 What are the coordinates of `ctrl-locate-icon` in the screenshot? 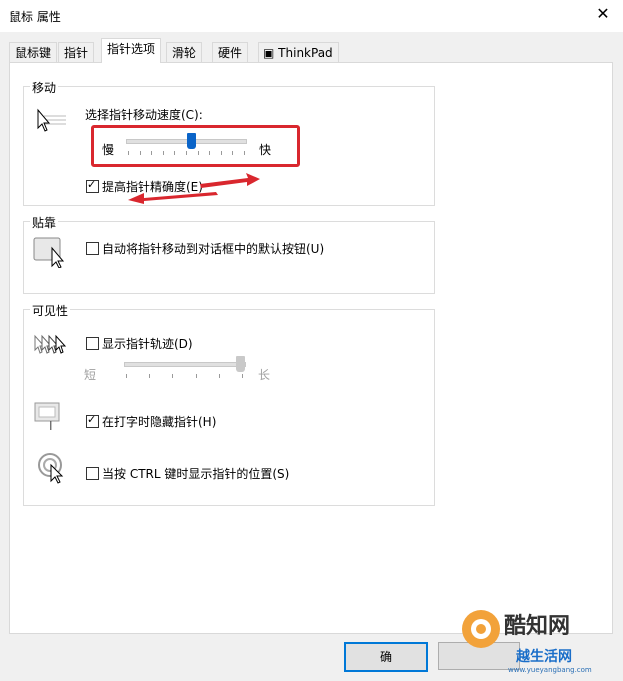 It's located at (51, 468).